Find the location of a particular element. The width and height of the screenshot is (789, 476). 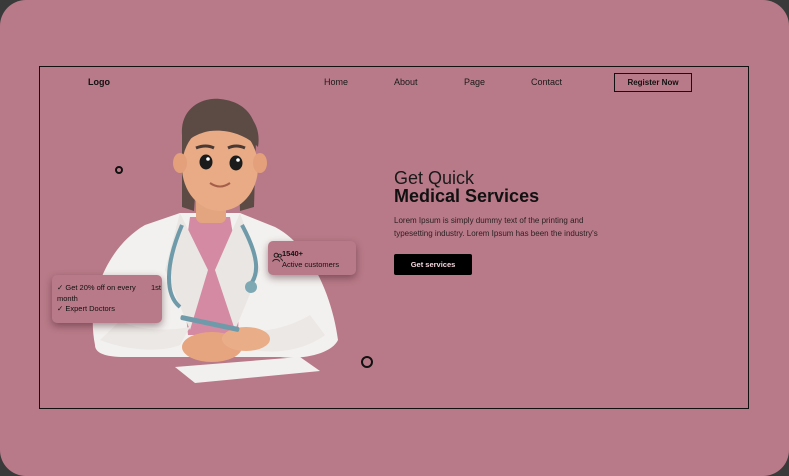

nav-about: About is located at coordinates (406, 82).